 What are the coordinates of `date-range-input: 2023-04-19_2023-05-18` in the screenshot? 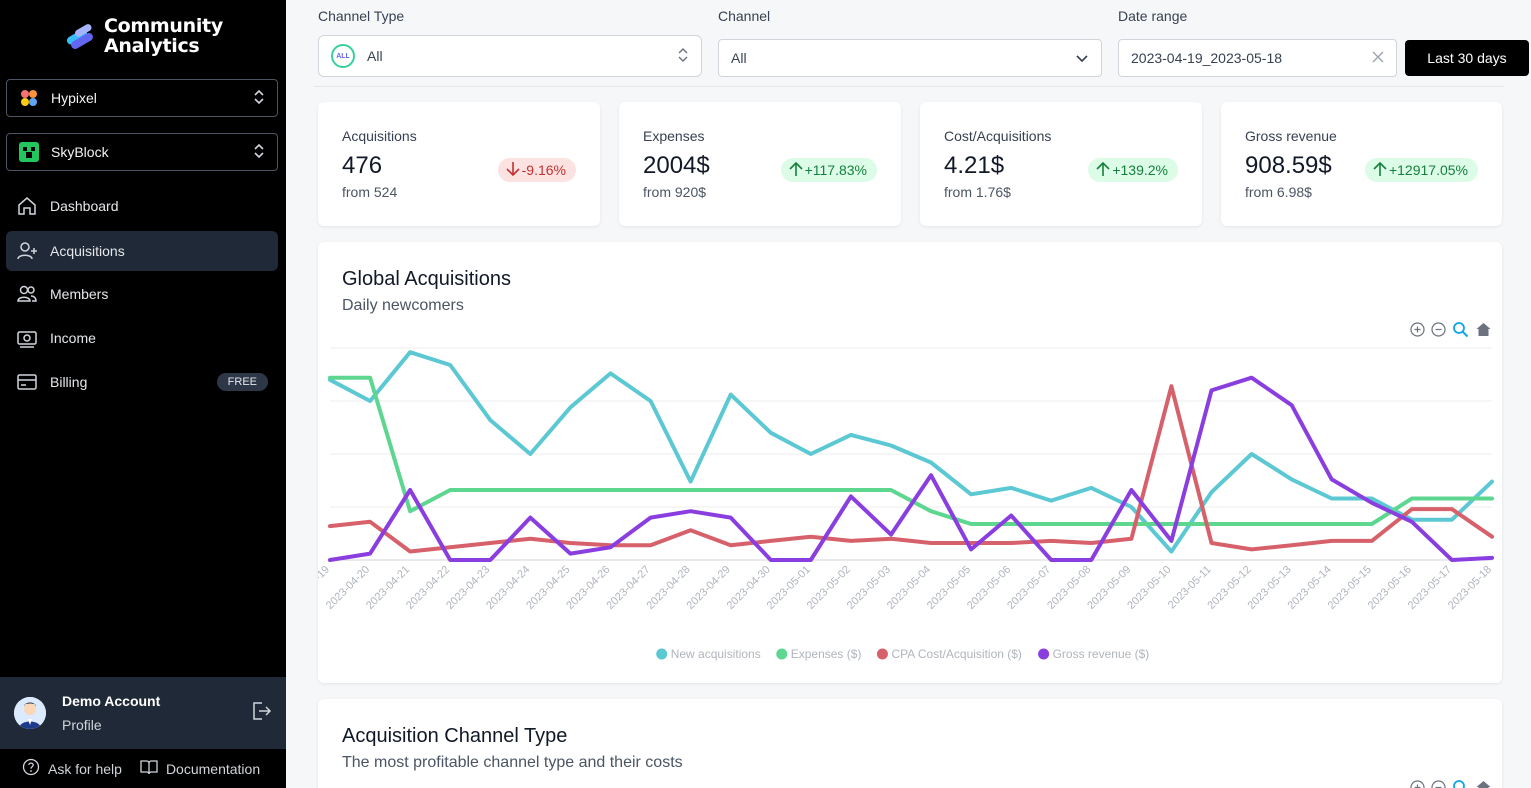 It's located at (1257, 58).